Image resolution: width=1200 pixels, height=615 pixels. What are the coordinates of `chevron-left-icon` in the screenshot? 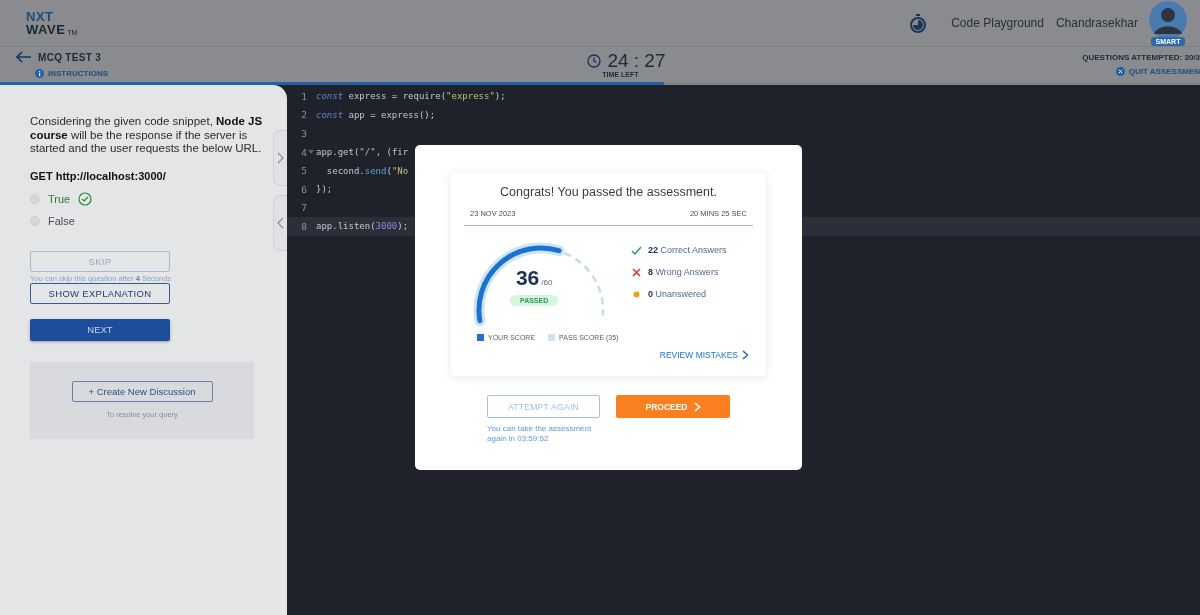 It's located at (280, 223).